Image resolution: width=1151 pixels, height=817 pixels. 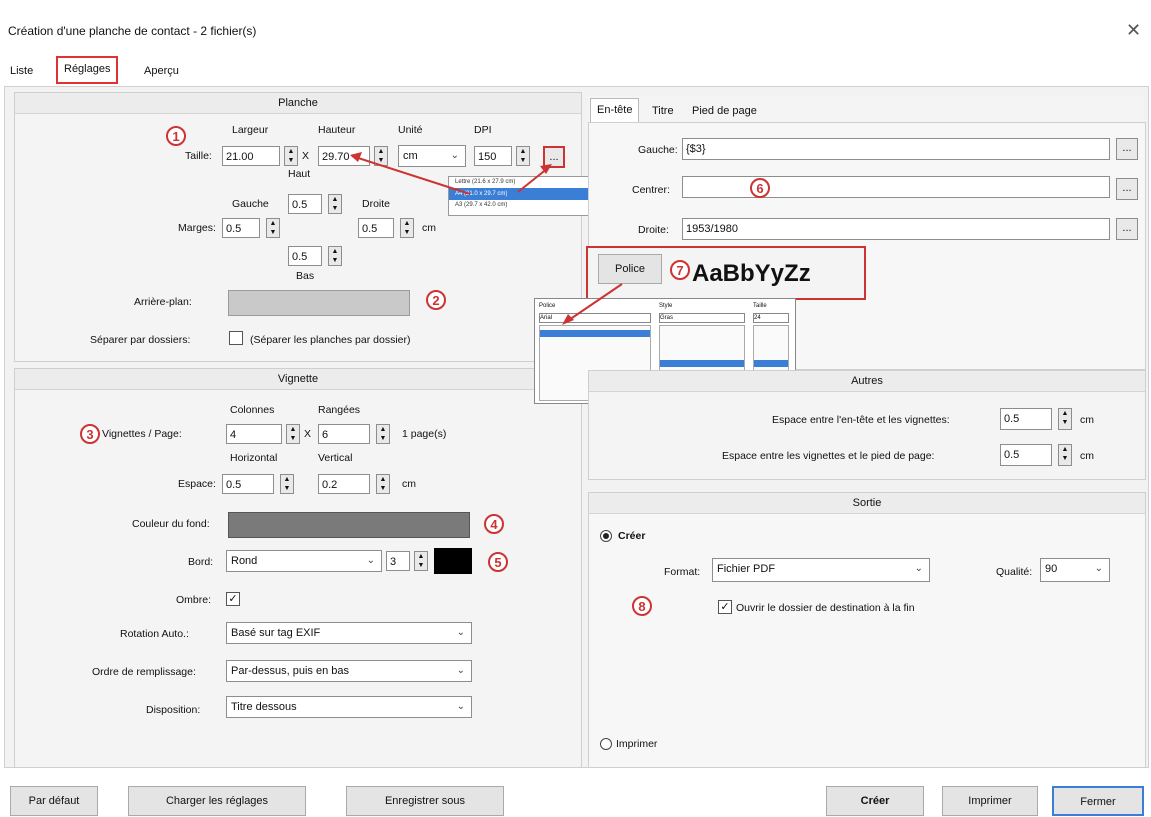 What do you see at coordinates (217, 801) in the screenshot?
I see `charger-reglages-button: Charger les réglages` at bounding box center [217, 801].